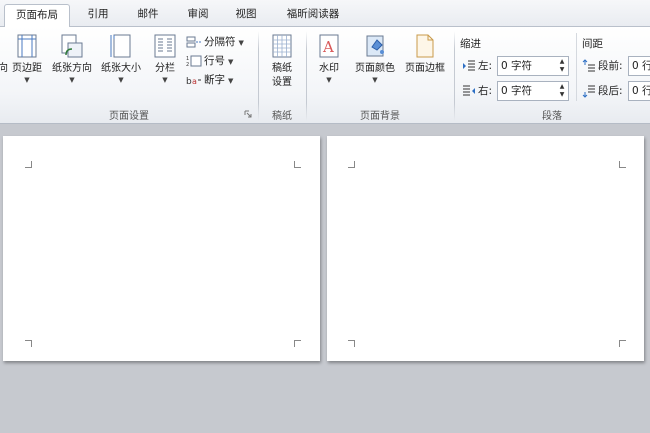 This screenshot has width=650, height=433. What do you see at coordinates (485, 66) in the screenshot?
I see `indent-left-label: 左:` at bounding box center [485, 66].